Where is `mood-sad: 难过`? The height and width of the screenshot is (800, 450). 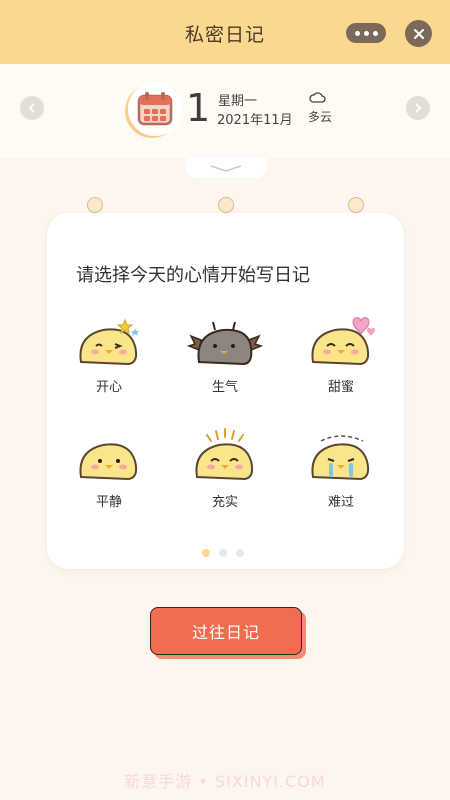 mood-sad: 难过 is located at coordinates (341, 465).